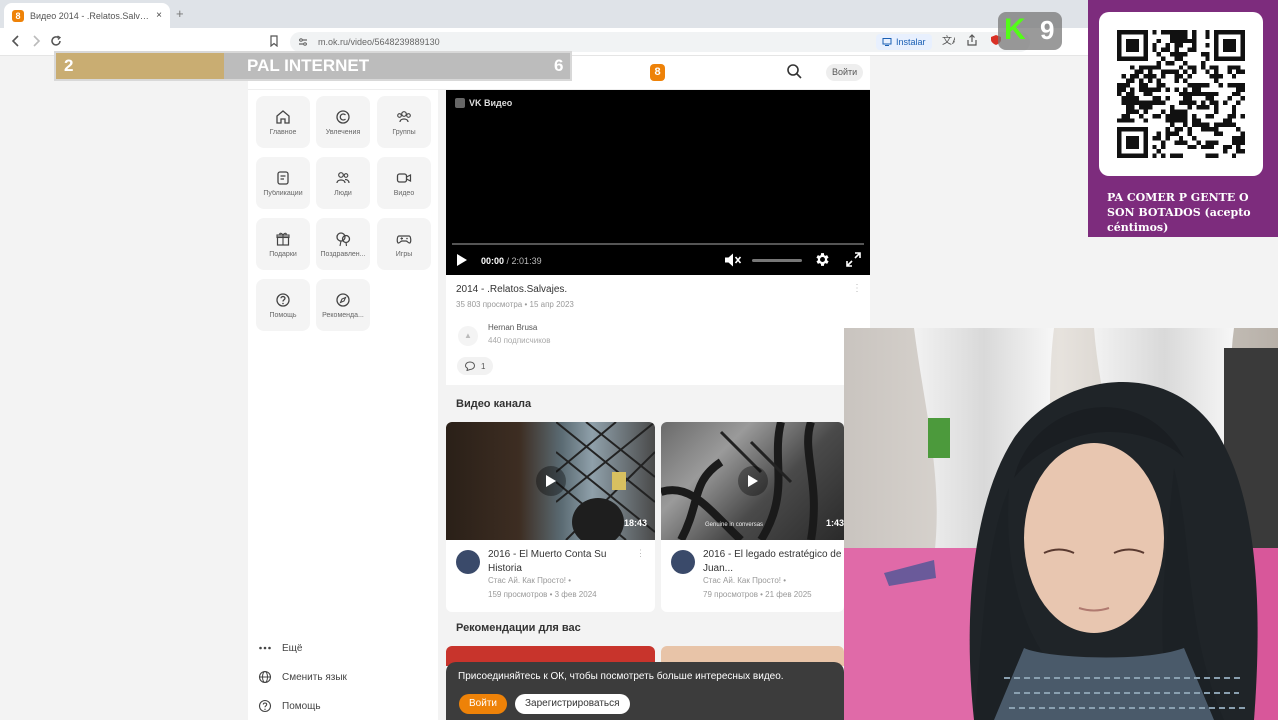 This screenshot has width=1278, height=720. What do you see at coordinates (1015, 29) in the screenshot?
I see `kick-logo: K` at bounding box center [1015, 29].